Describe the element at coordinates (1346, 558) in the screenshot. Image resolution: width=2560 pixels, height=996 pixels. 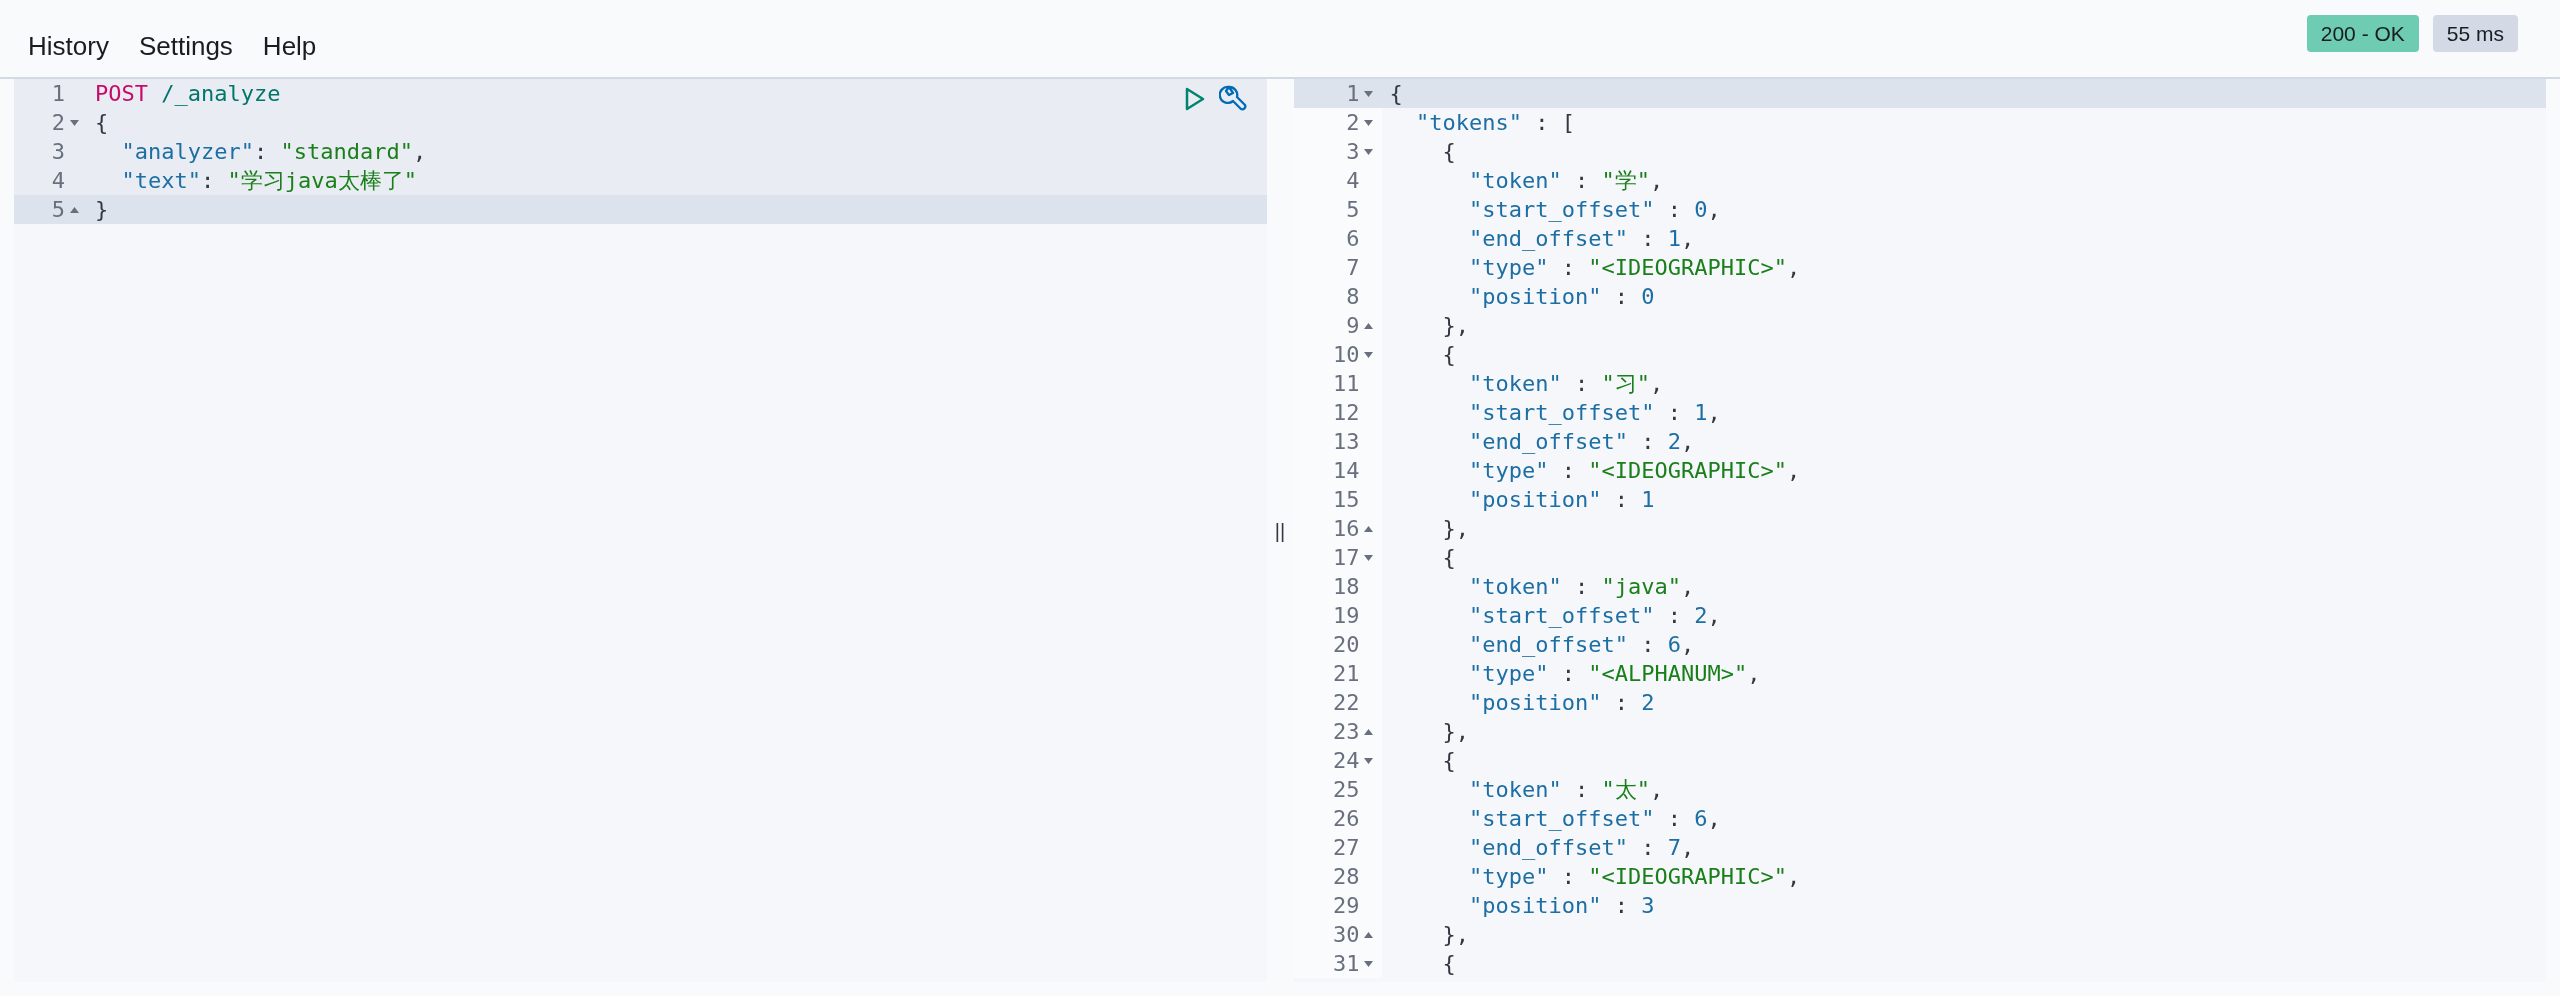
I see `line-number: 17` at that location.